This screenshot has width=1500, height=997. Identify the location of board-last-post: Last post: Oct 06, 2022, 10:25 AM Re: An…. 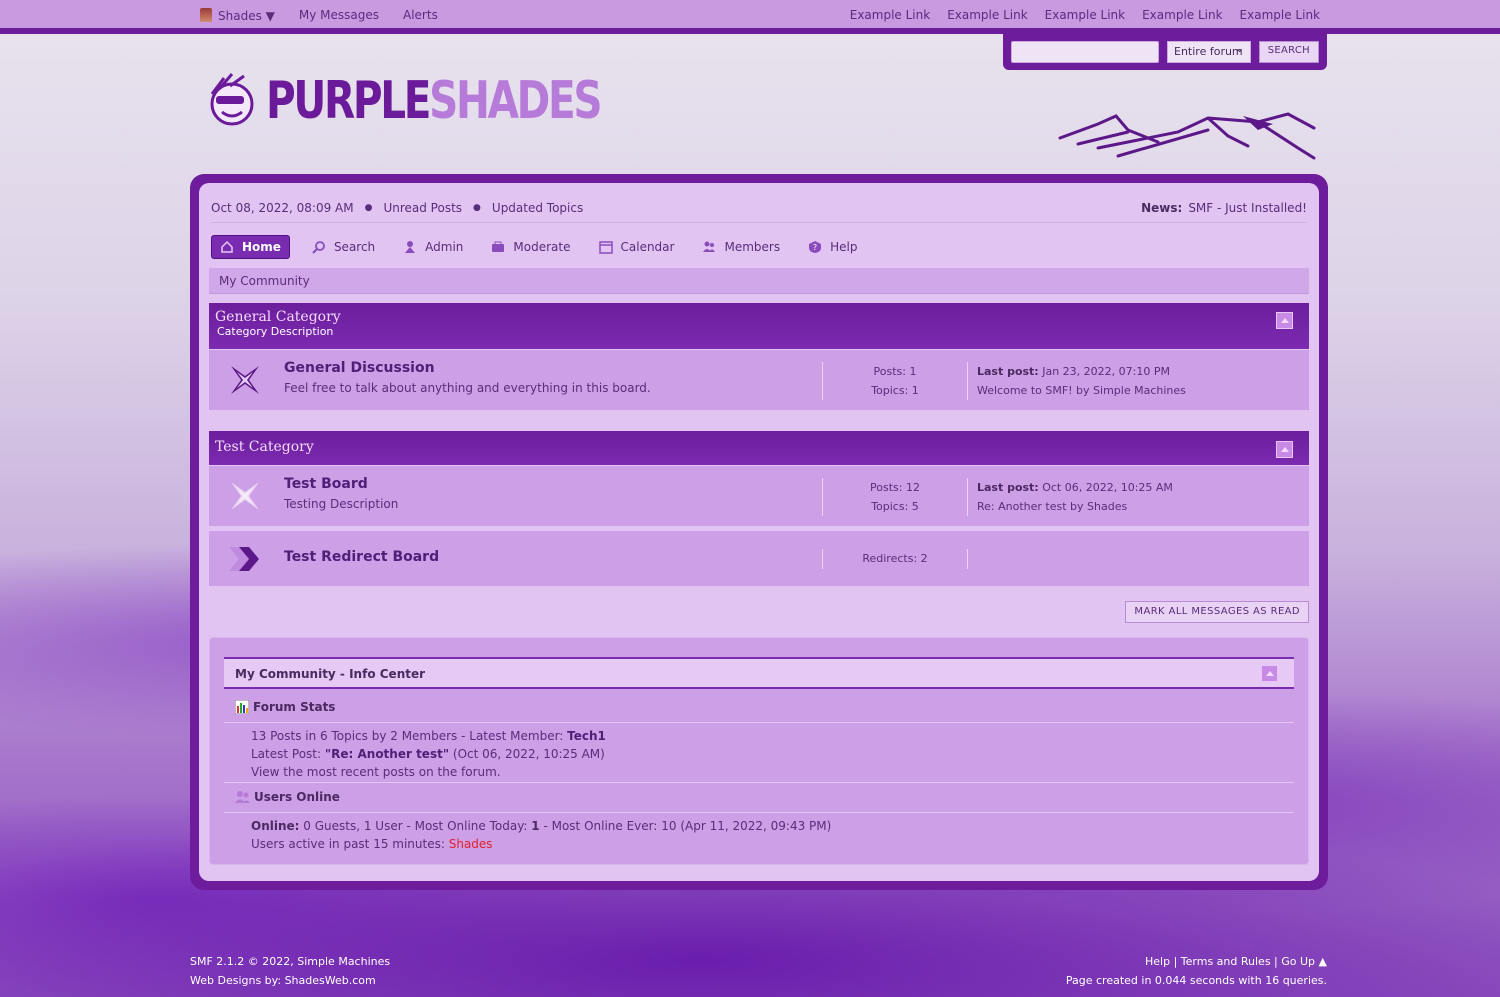
(1075, 497).